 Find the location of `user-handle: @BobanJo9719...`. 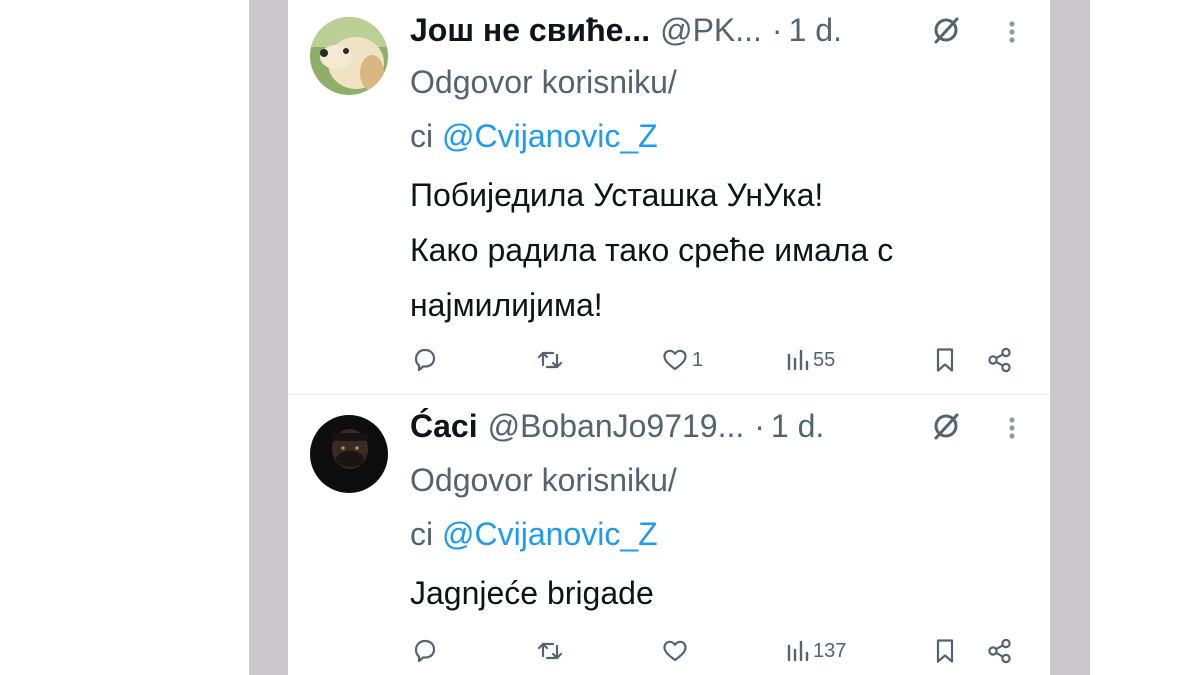

user-handle: @BobanJo9719... is located at coordinates (616, 426).